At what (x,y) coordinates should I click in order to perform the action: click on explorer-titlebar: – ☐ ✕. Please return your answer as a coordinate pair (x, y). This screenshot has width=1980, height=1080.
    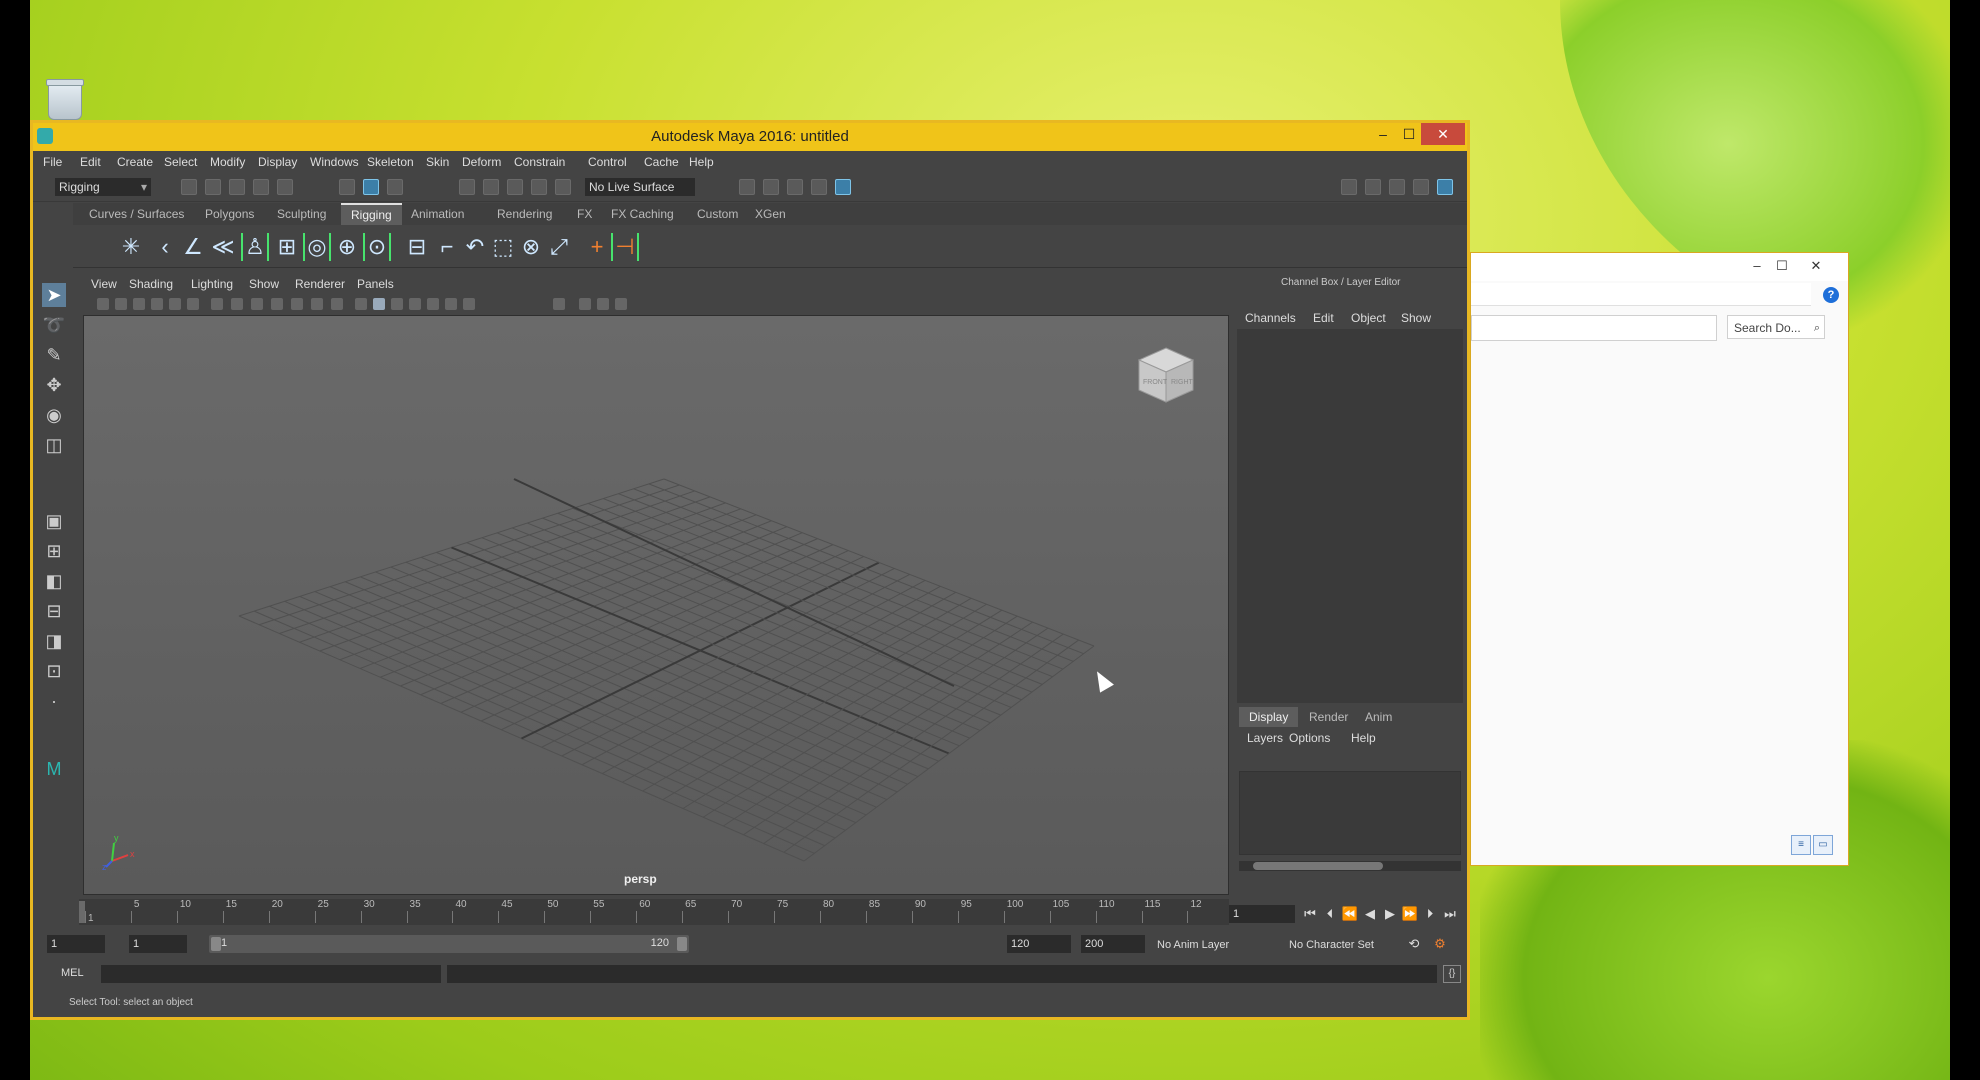
    Looking at the image, I should click on (1659, 267).